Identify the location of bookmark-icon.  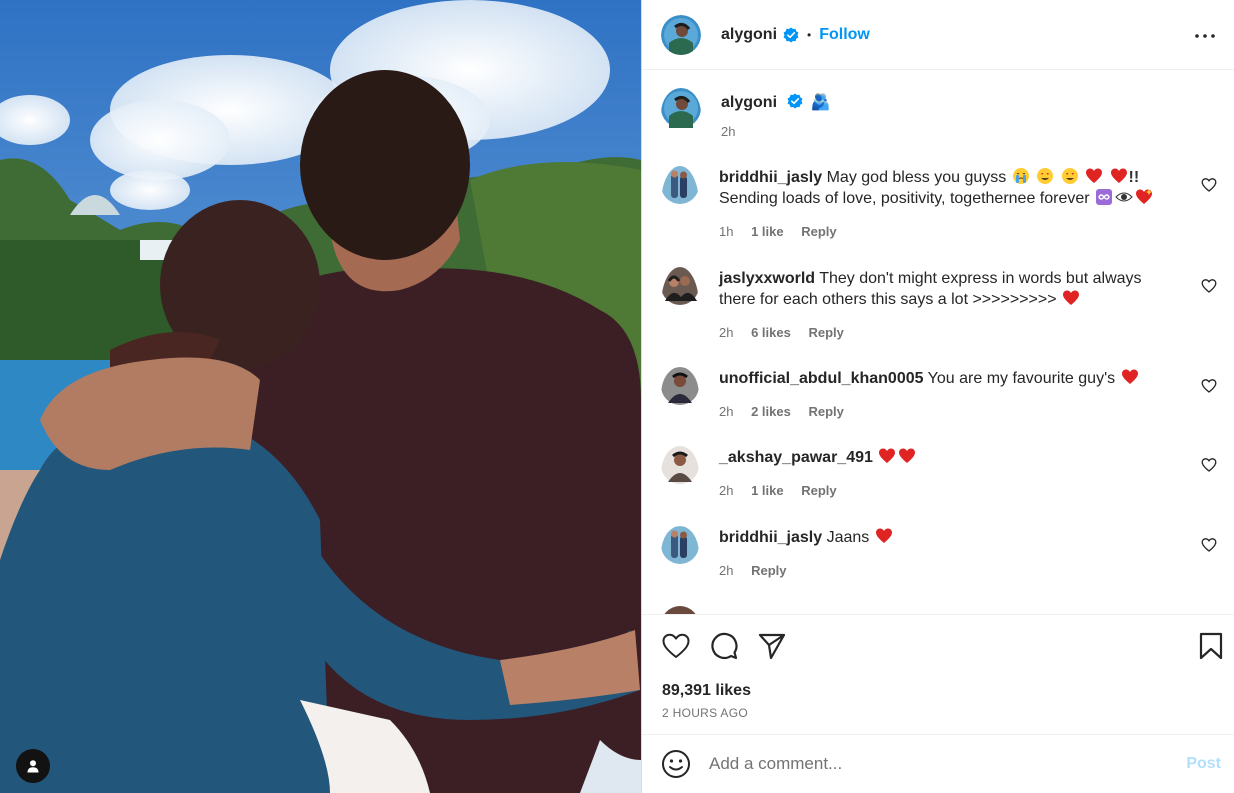
(1211, 646).